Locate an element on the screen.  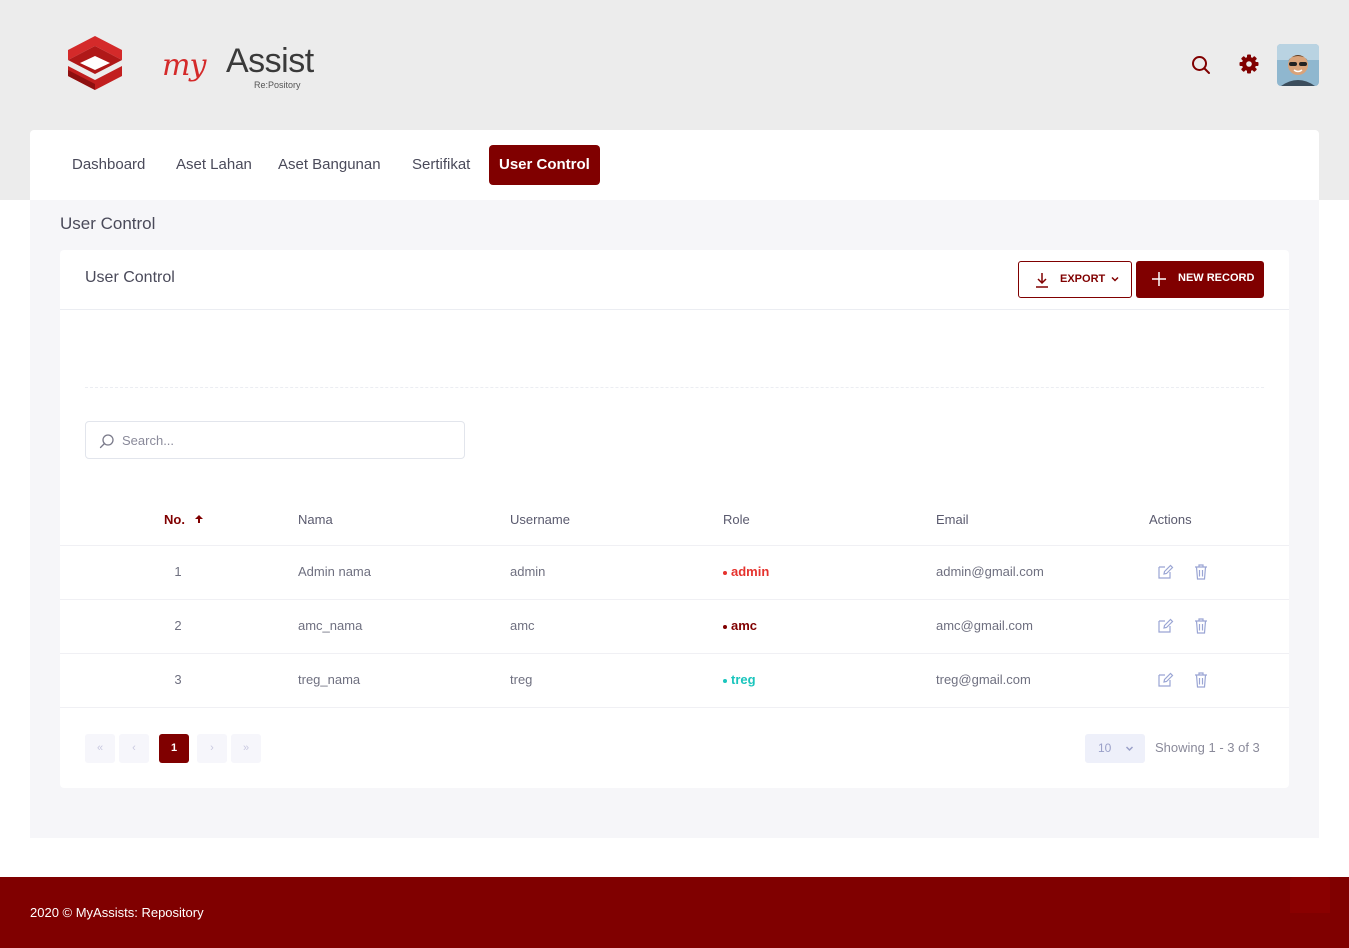
table-row: 2 amc_nama amc amc amc@gmail.com is located at coordinates (674, 627).